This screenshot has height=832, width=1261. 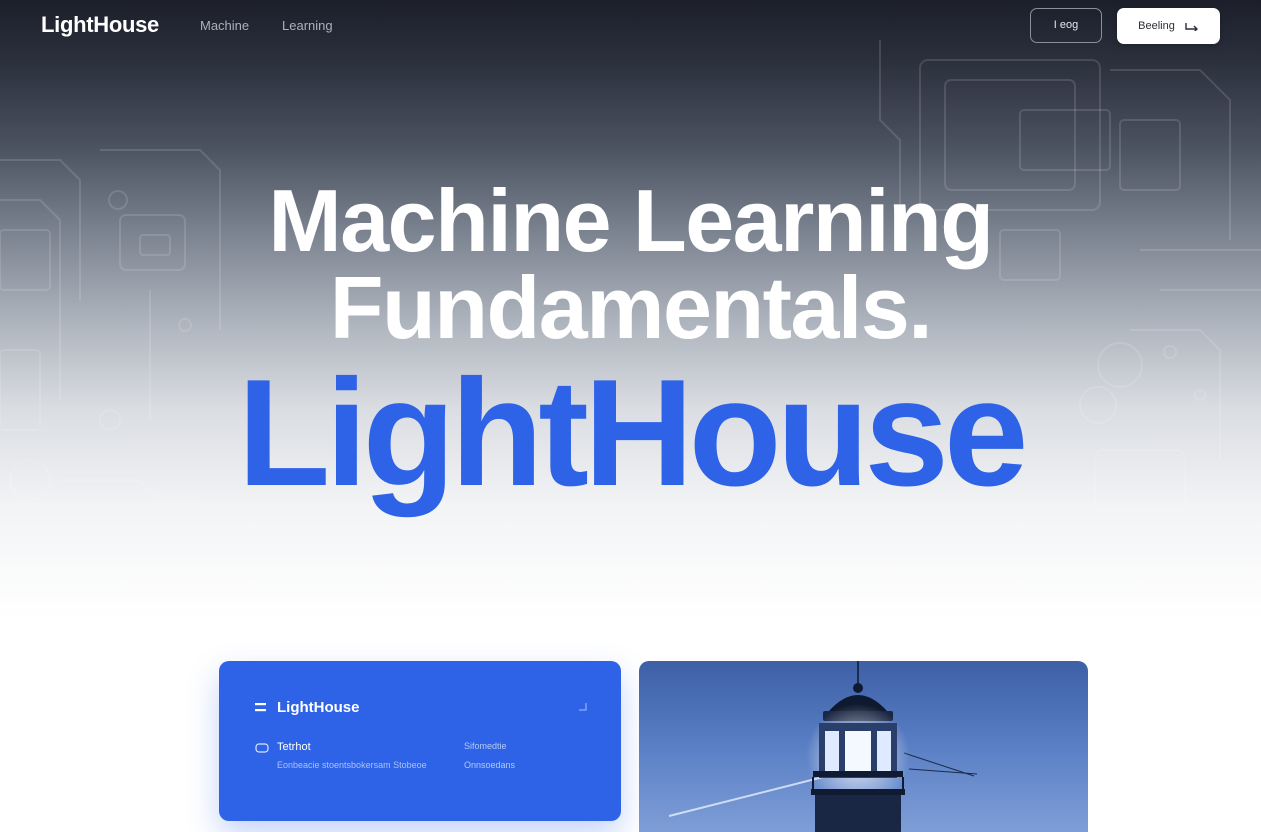 I want to click on section-description: Eonbeacie stoentsbokersam Stobeoe, so click(x=352, y=765).